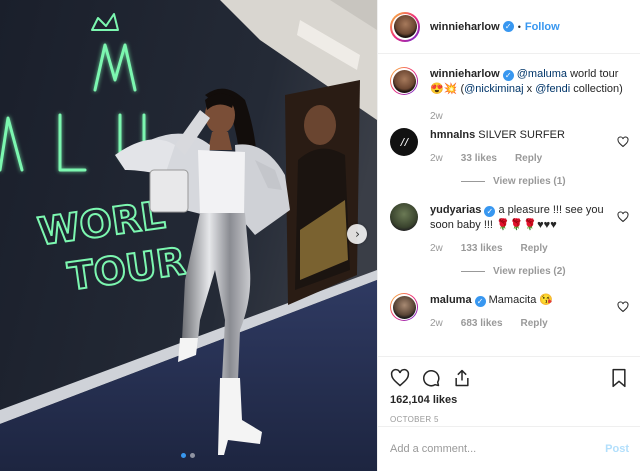  I want to click on follow-button: Follow, so click(542, 27).